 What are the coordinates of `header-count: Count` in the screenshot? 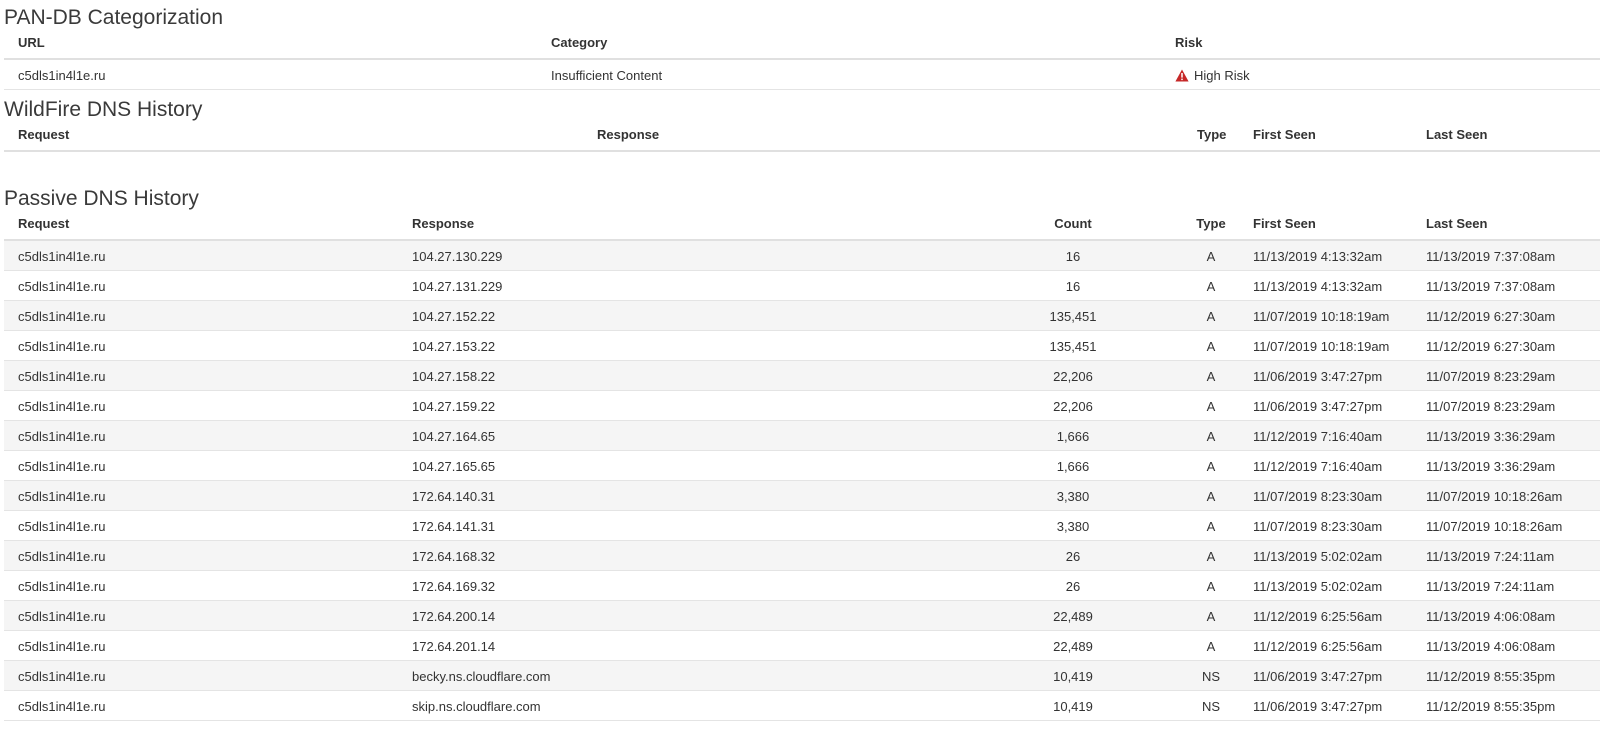 It's located at (1073, 223).